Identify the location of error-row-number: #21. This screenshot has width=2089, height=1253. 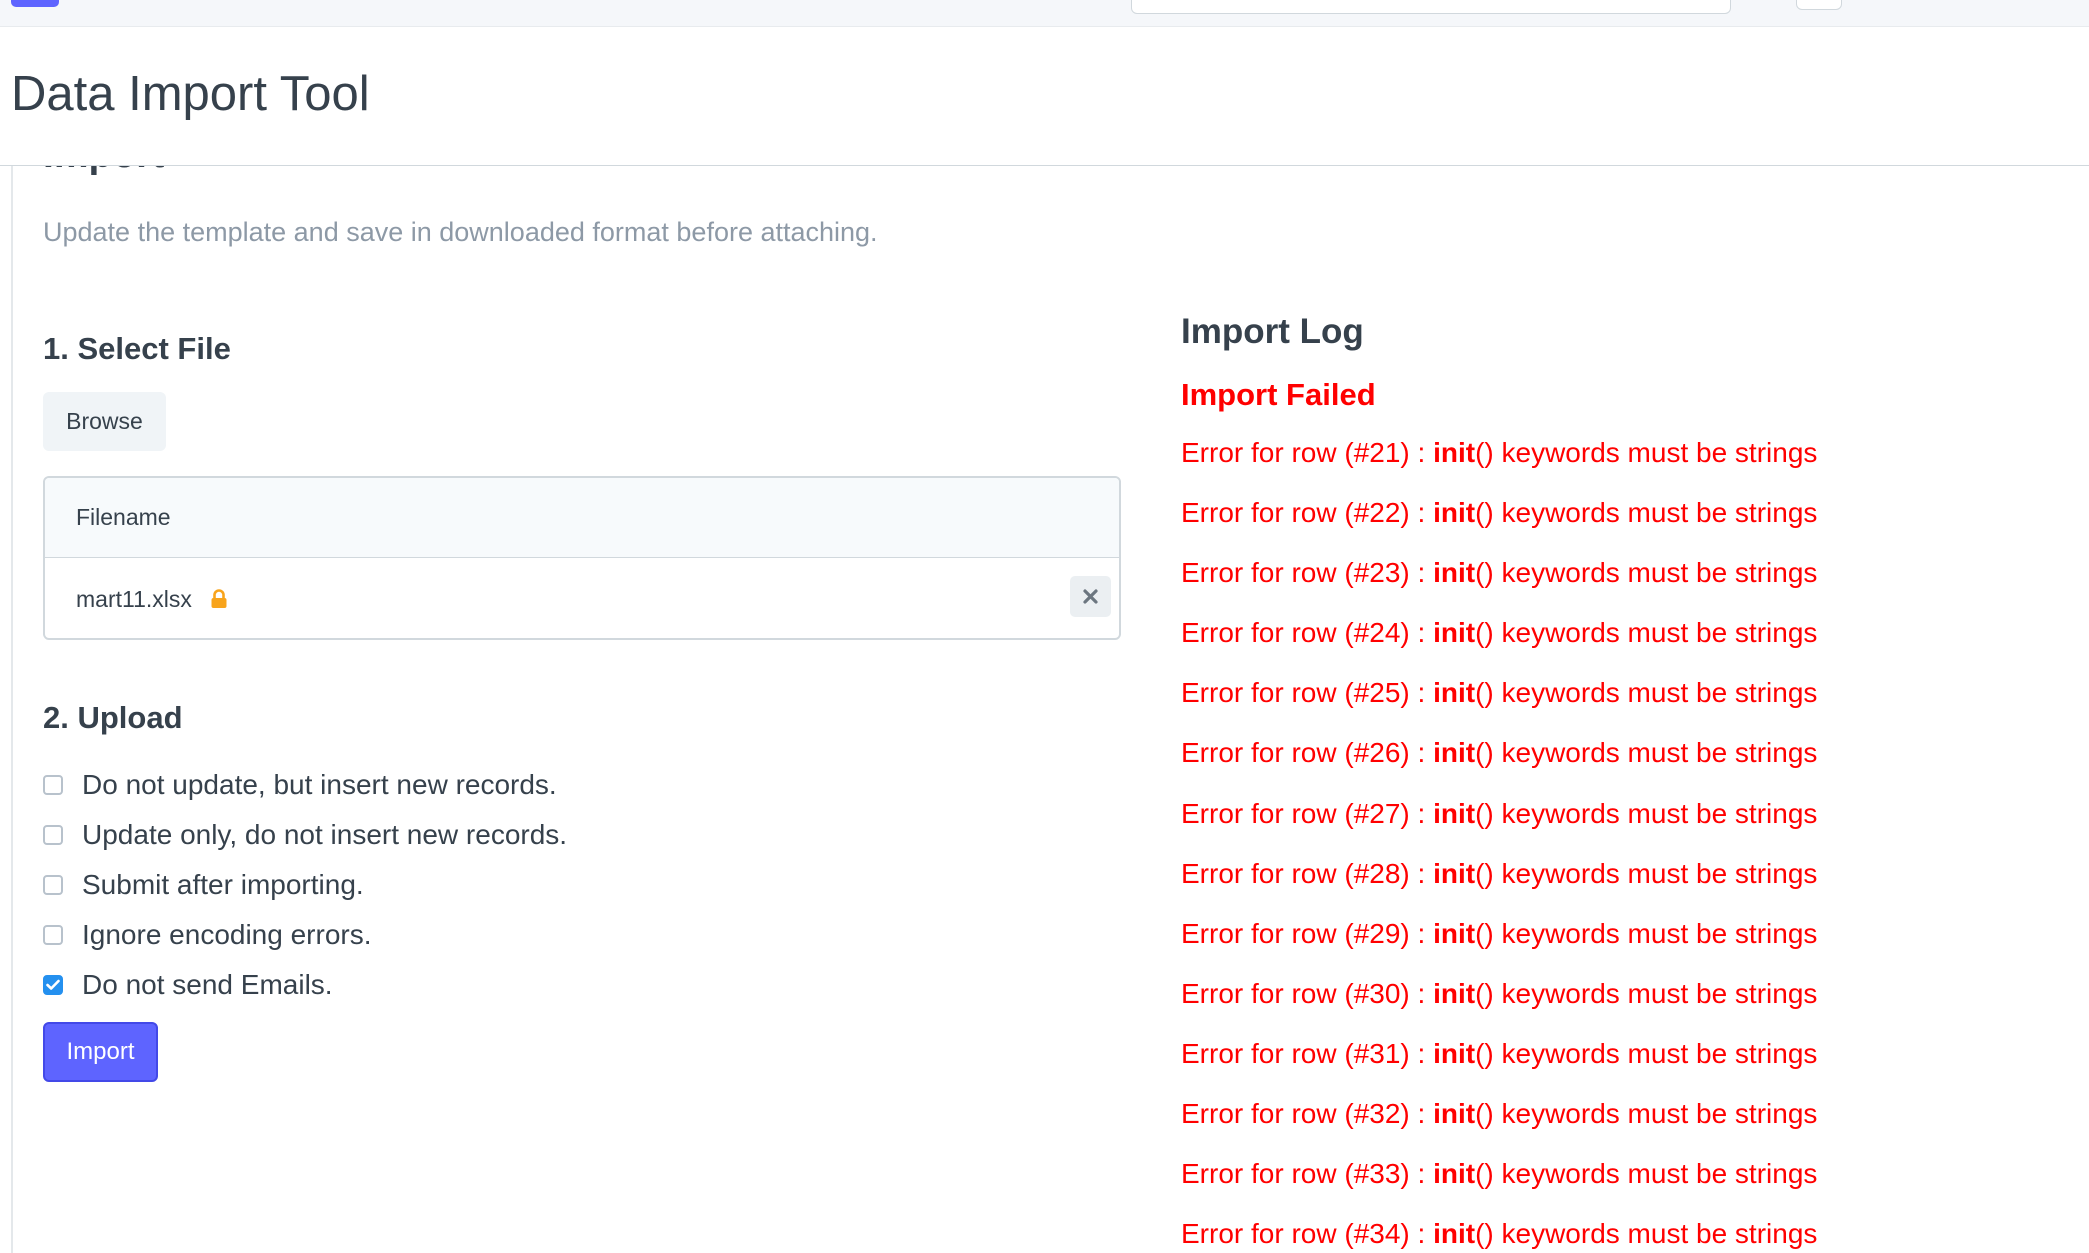
(1377, 452).